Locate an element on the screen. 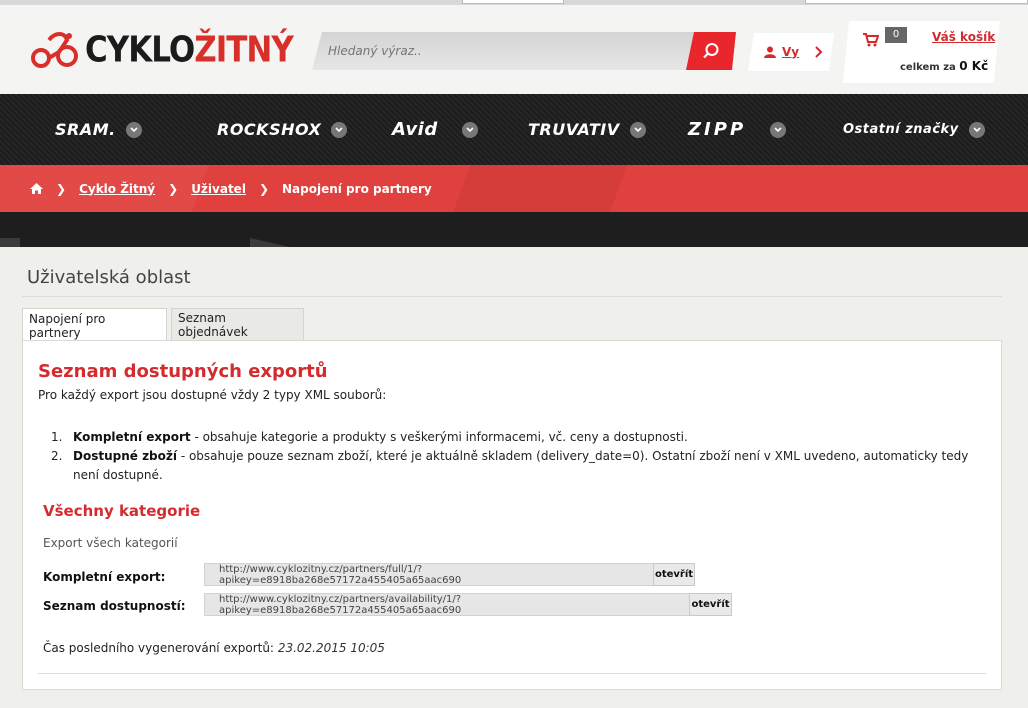 This screenshot has width=1028, height=708. search-button is located at coordinates (711, 51).